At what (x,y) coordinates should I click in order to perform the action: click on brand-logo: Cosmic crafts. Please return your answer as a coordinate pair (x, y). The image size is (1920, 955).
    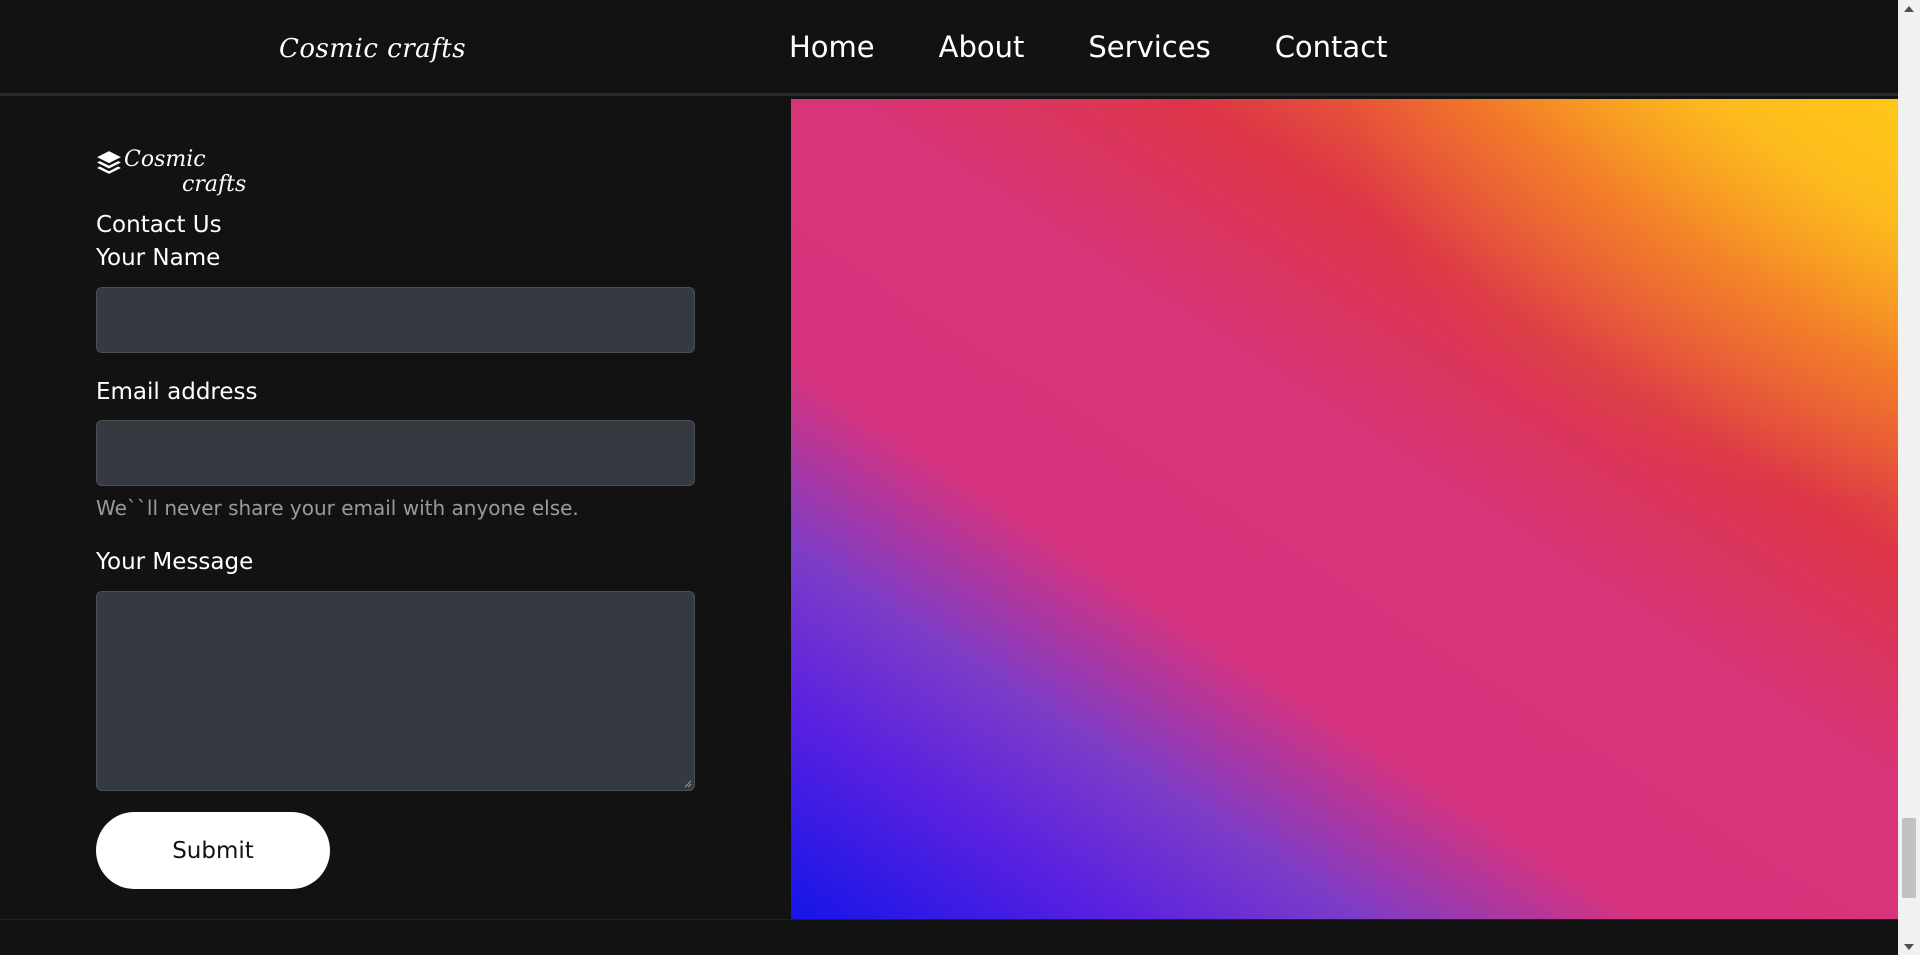
    Looking at the image, I should click on (372, 49).